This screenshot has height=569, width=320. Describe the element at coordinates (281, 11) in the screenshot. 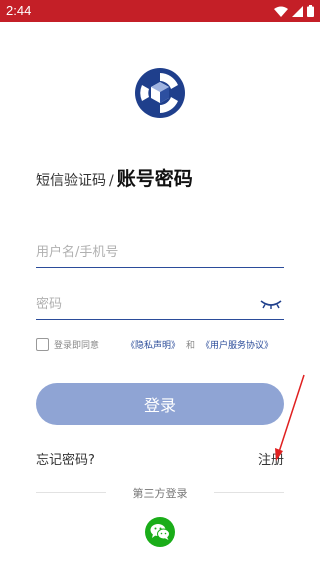

I see `wifi-icon` at that location.